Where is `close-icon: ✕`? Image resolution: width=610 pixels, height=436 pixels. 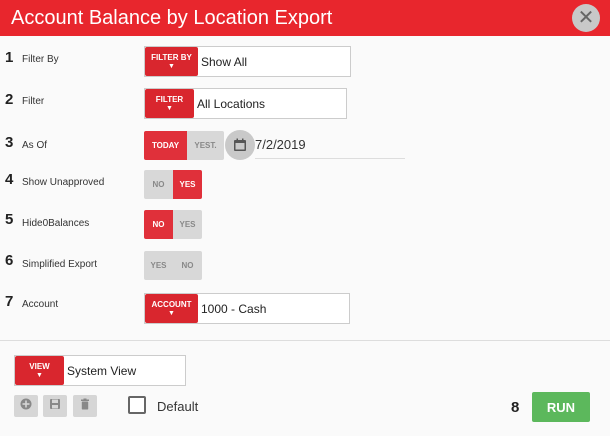
close-icon: ✕ is located at coordinates (586, 18).